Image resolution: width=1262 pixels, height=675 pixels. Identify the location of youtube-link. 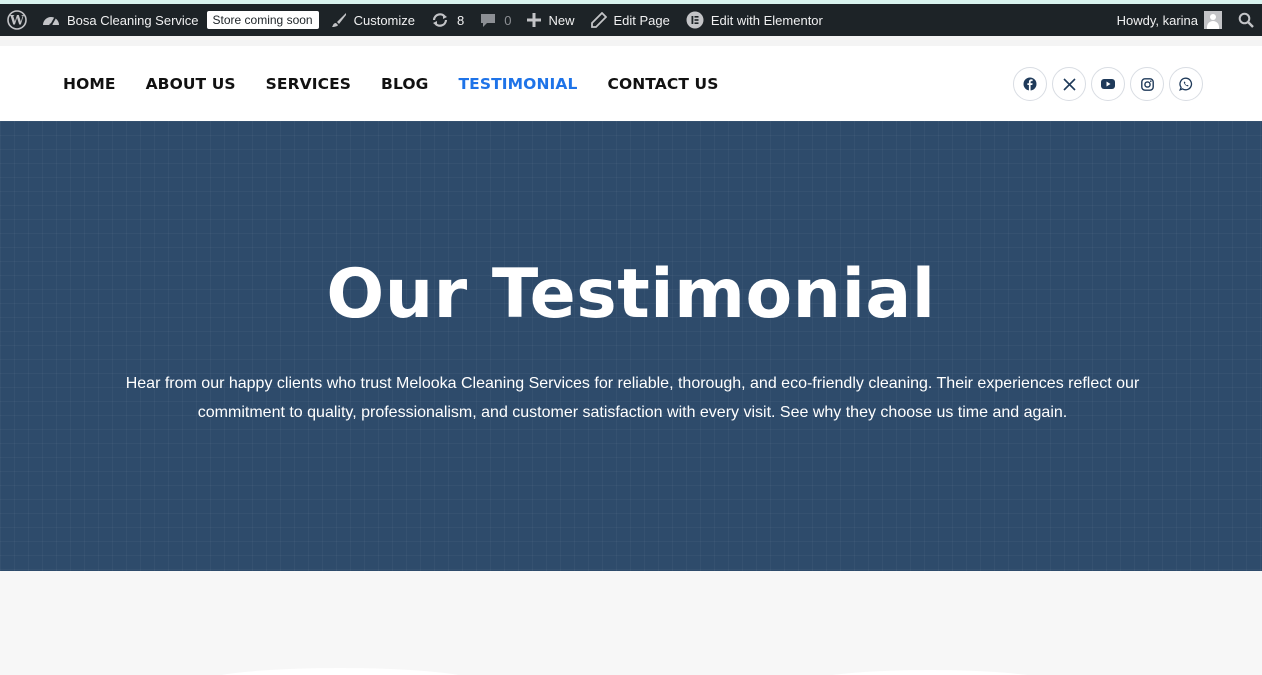
(1108, 84).